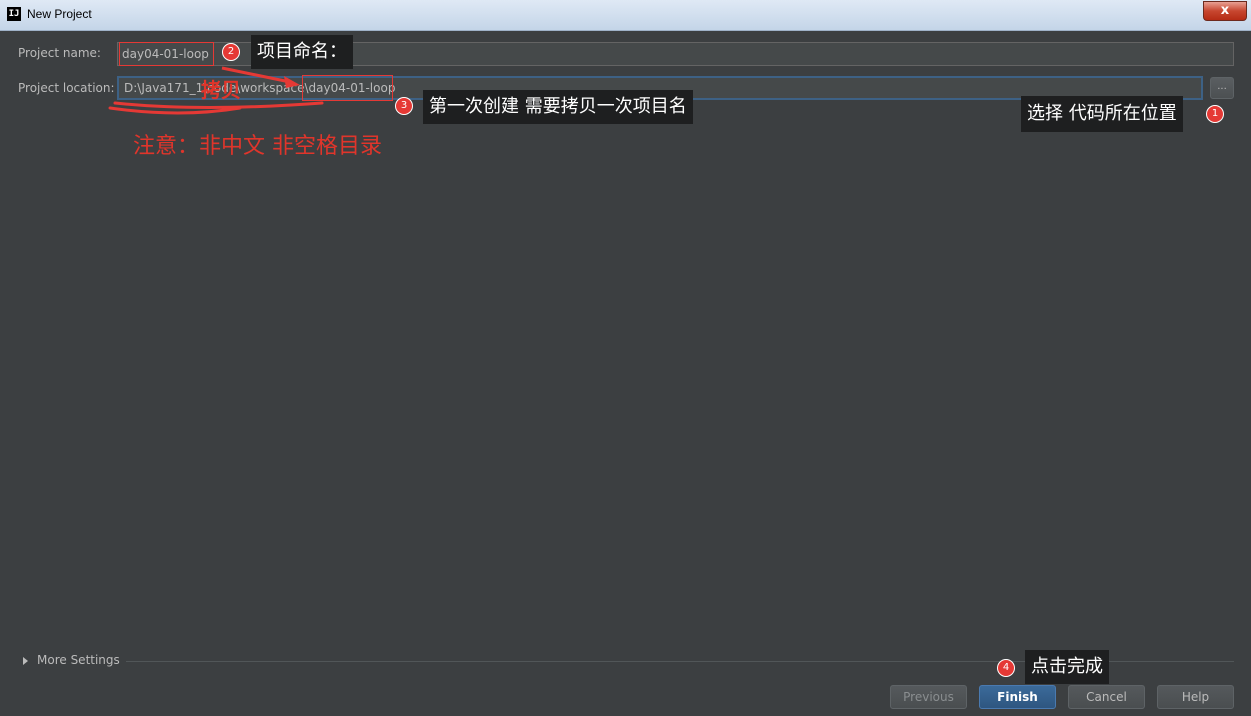 The width and height of the screenshot is (1251, 716). I want to click on step3-badge: 3, so click(404, 106).